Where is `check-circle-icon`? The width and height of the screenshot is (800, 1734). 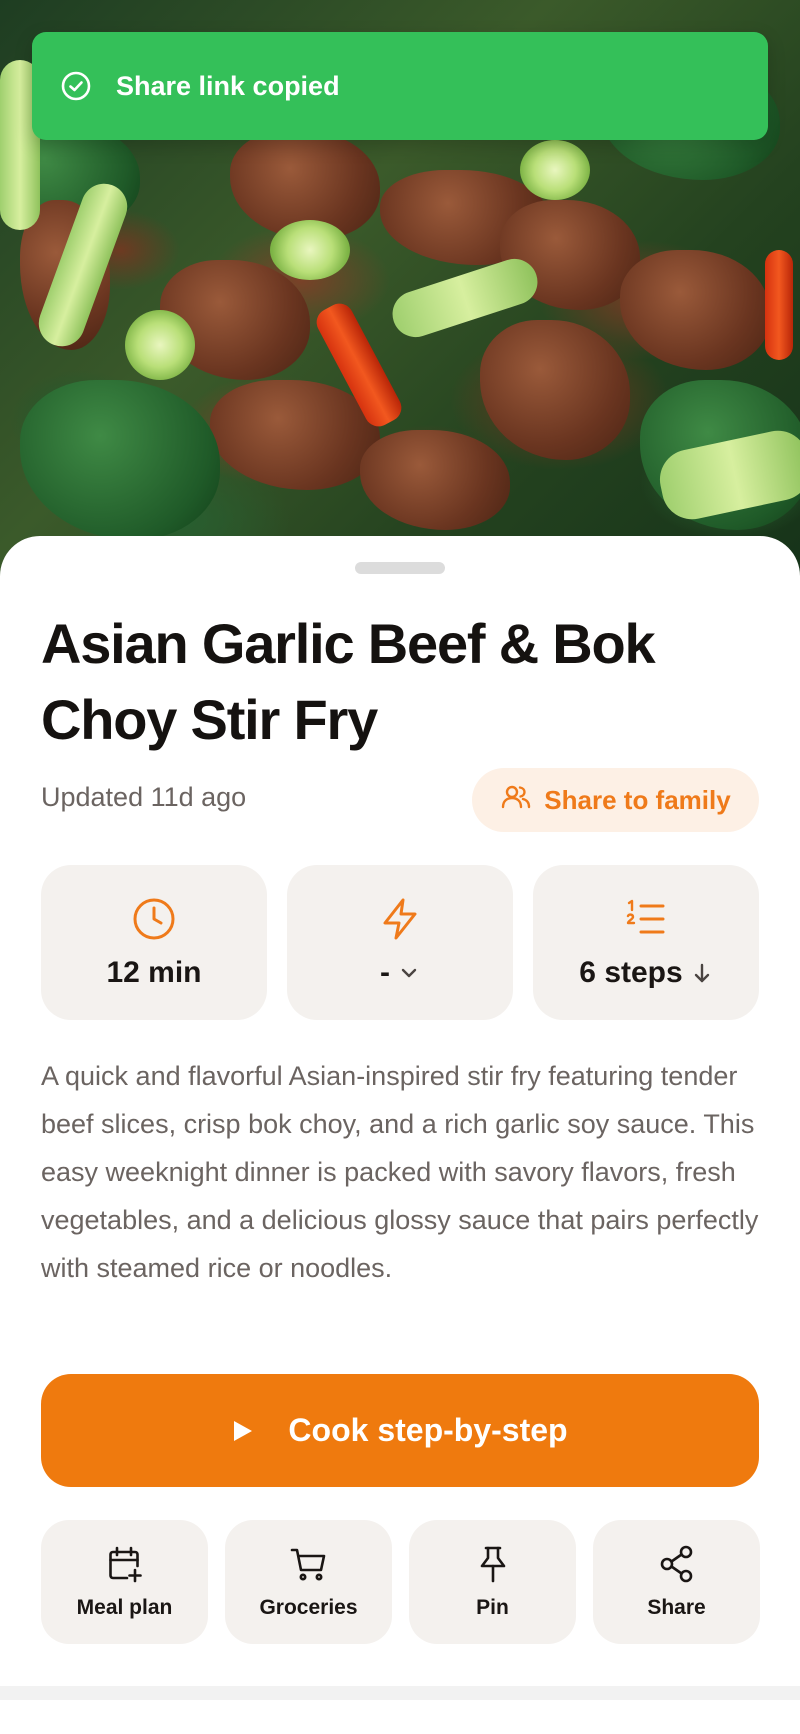
check-circle-icon is located at coordinates (76, 86).